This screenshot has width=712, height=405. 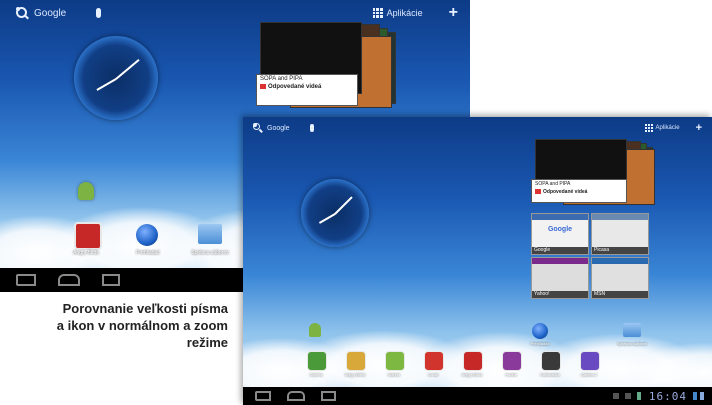 What do you see at coordinates (560, 294) in the screenshot?
I see `widget-label: Yahoo!` at bounding box center [560, 294].